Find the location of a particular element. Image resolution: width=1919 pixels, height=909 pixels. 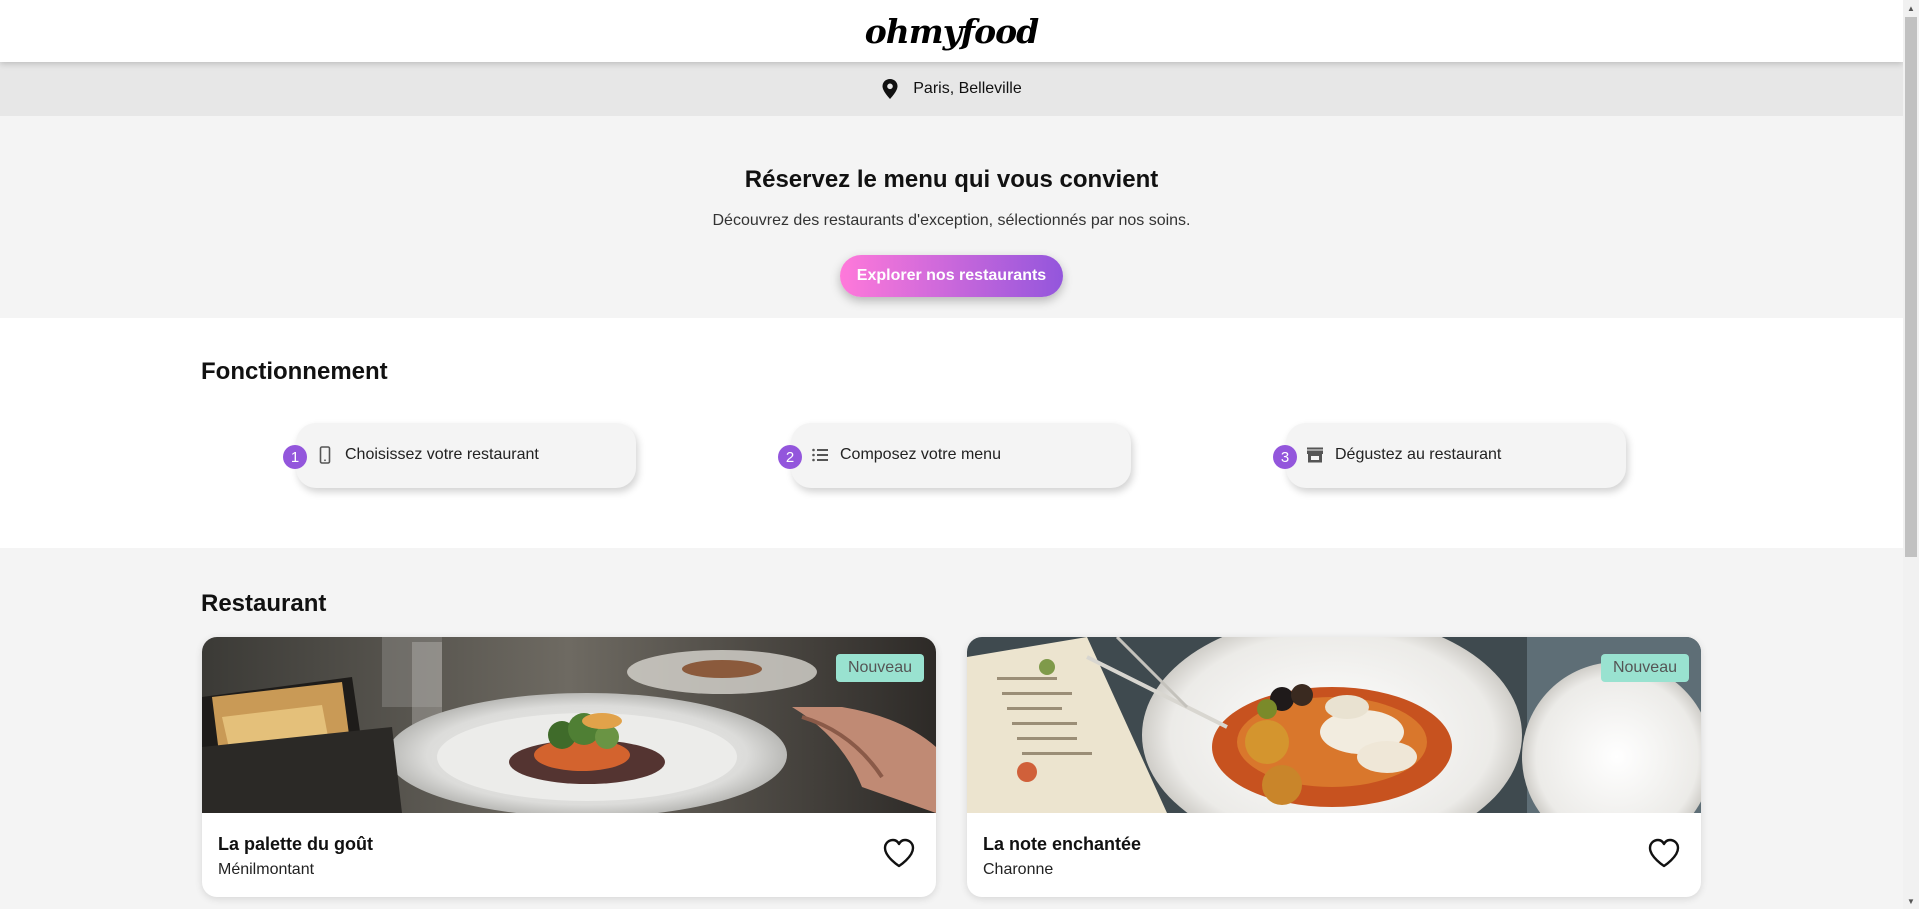

location-bar: Paris, Belleville is located at coordinates (951, 89).